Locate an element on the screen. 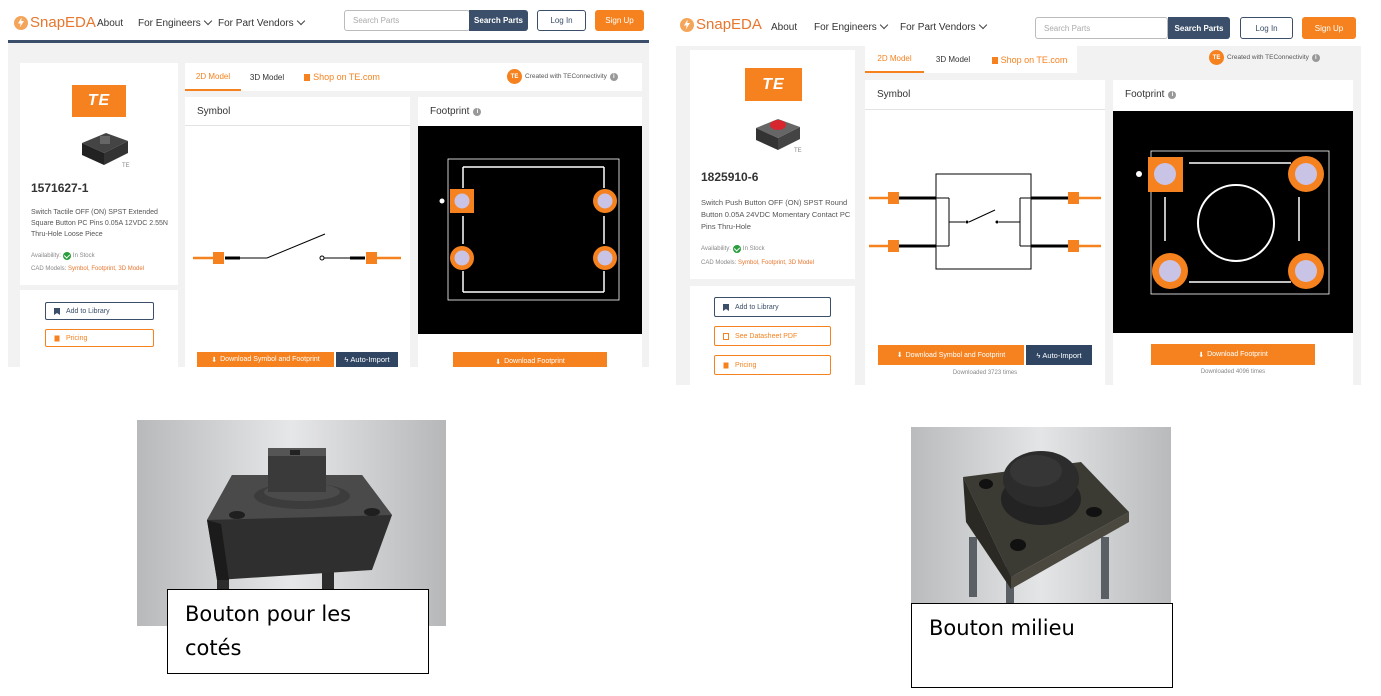  auto-import-label: Auto-Import is located at coordinates (370, 359).